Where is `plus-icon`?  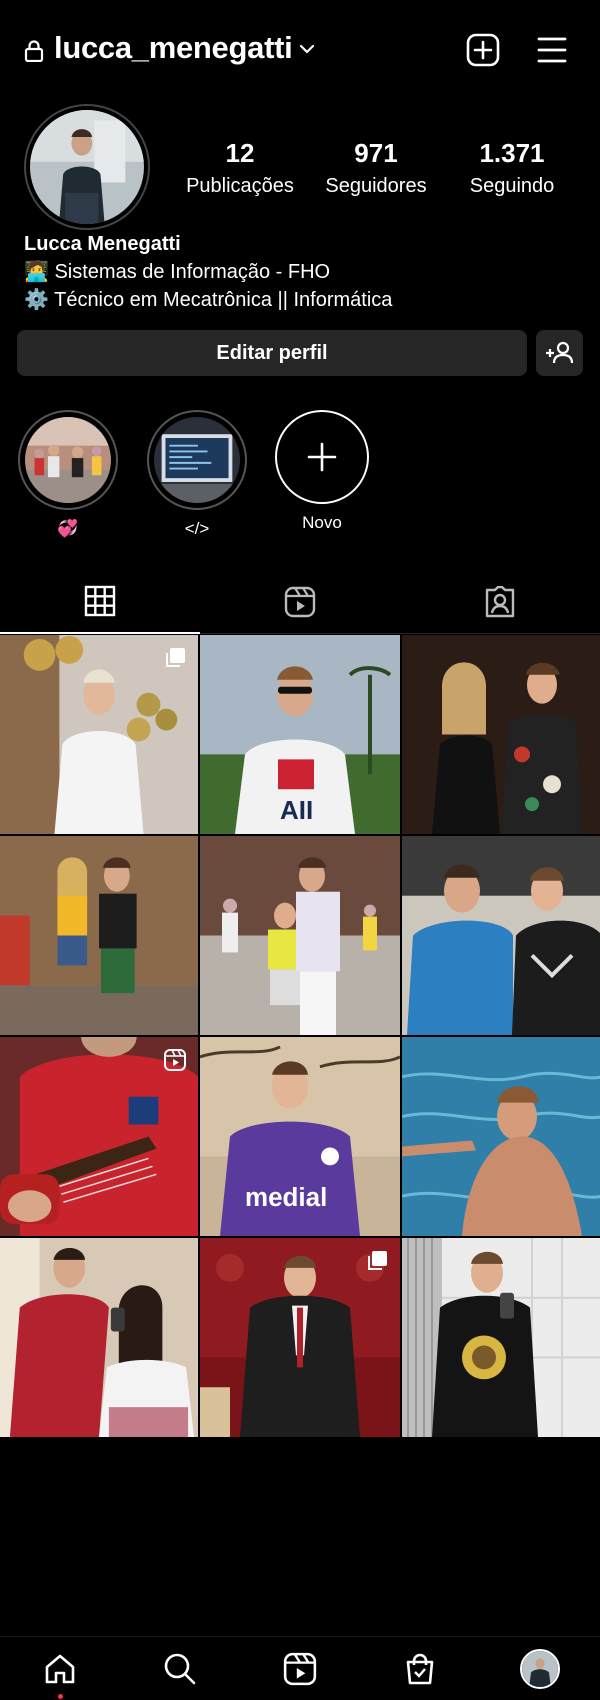
plus-icon is located at coordinates (322, 457).